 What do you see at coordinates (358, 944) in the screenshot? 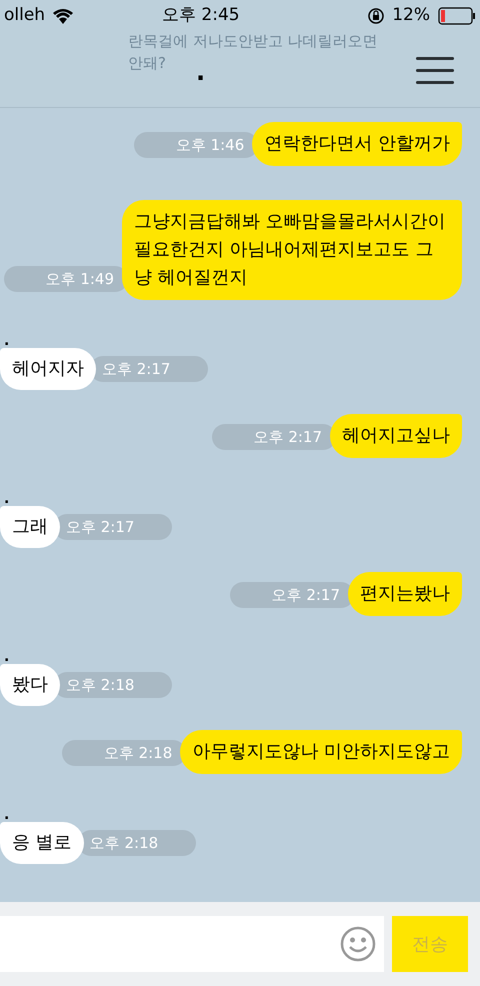
I see `smiley-icon` at bounding box center [358, 944].